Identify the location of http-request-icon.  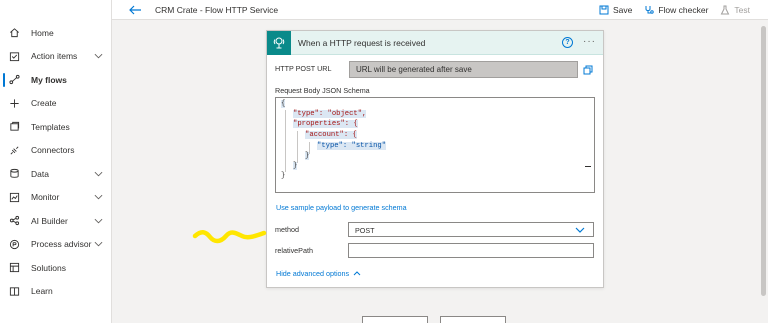
(279, 42).